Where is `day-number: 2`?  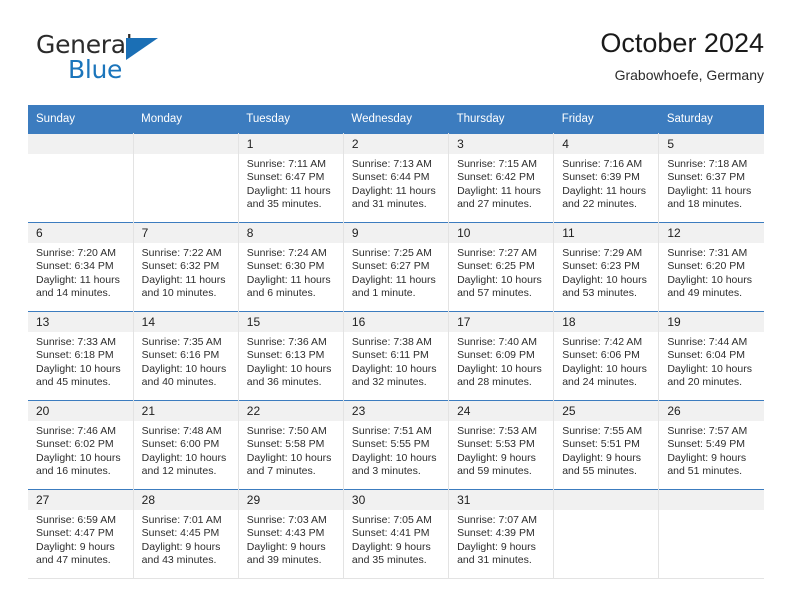 day-number: 2 is located at coordinates (396, 144).